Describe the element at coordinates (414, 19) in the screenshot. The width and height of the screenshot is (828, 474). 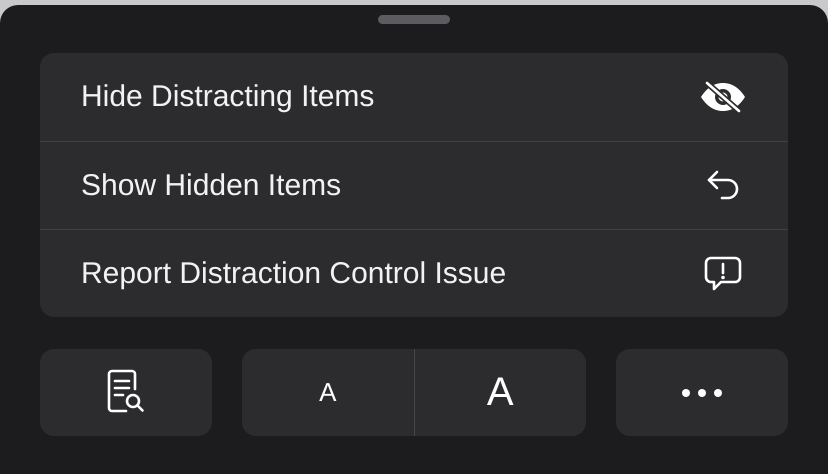
I see `grabber-handle` at that location.